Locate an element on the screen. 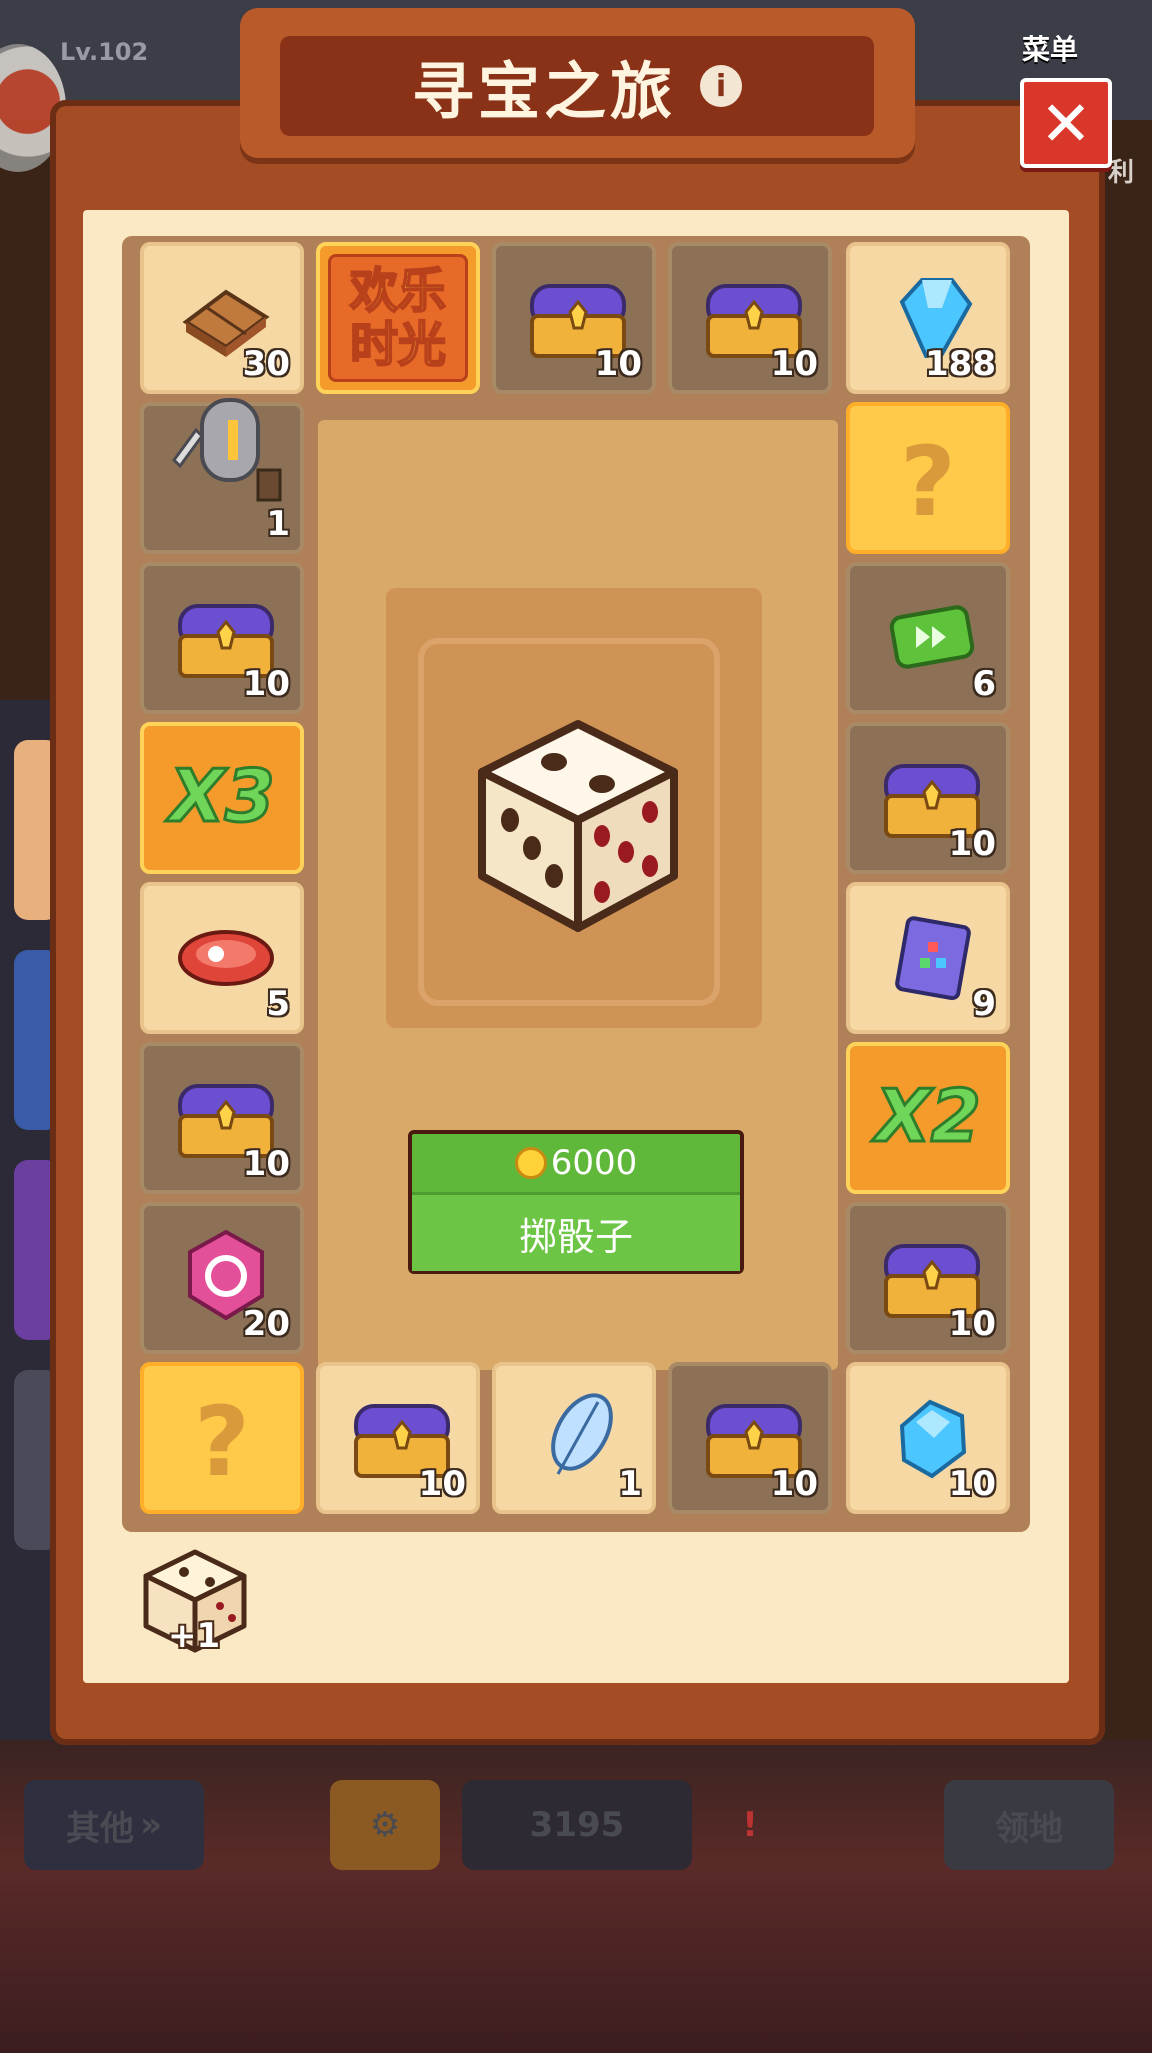 This screenshot has height=2053, width=1152. resource-counter: 3195 is located at coordinates (577, 1825).